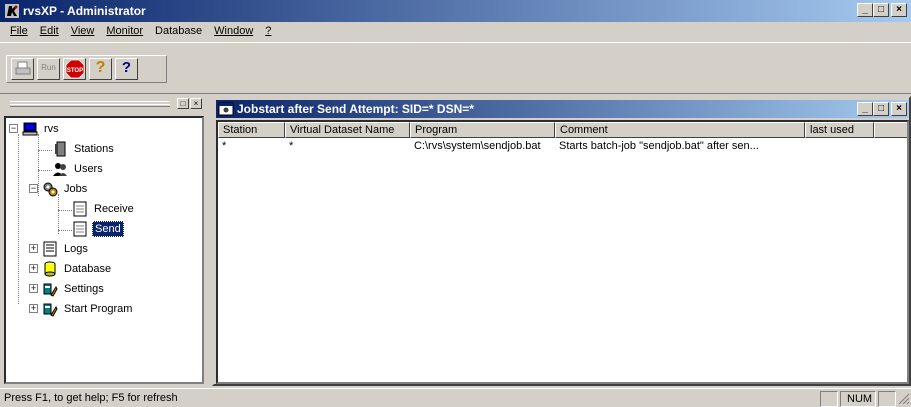  I want to click on toolbar: Run STOP ? ?, so click(455, 68).